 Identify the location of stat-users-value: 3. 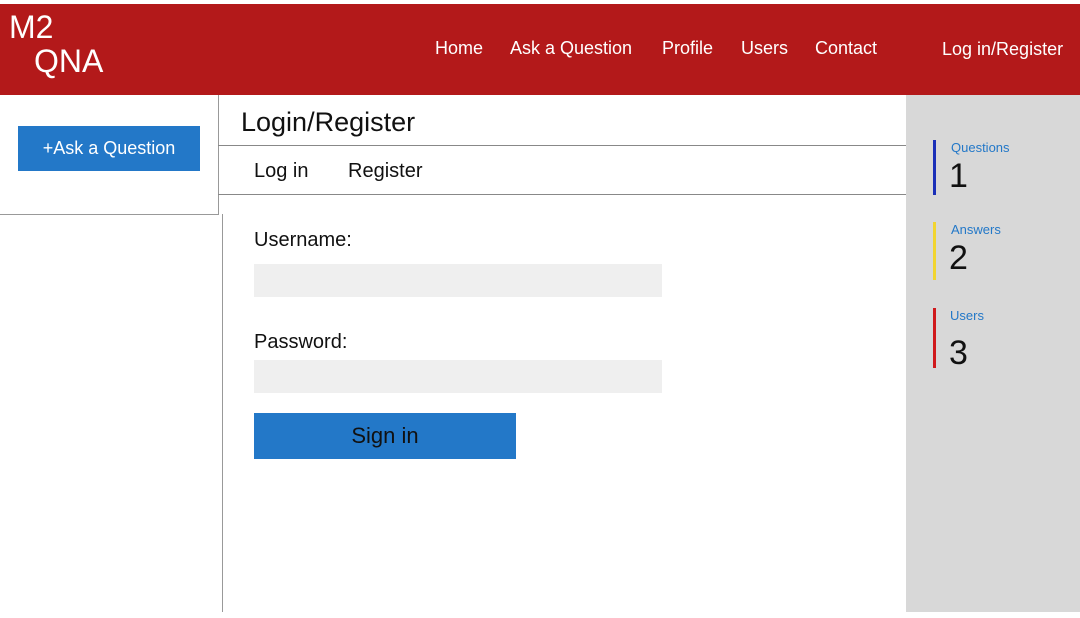
(958, 353).